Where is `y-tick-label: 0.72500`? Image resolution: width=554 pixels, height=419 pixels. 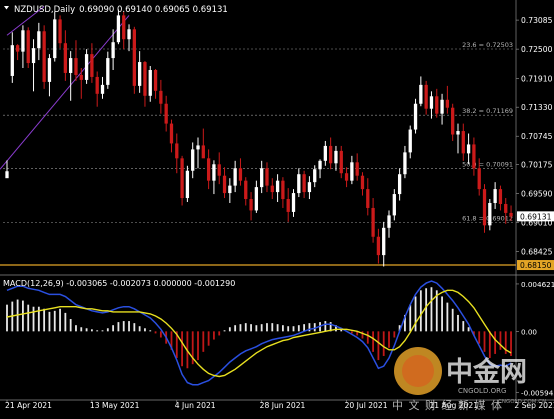
y-tick-label: 0.72500 is located at coordinates (537, 49).